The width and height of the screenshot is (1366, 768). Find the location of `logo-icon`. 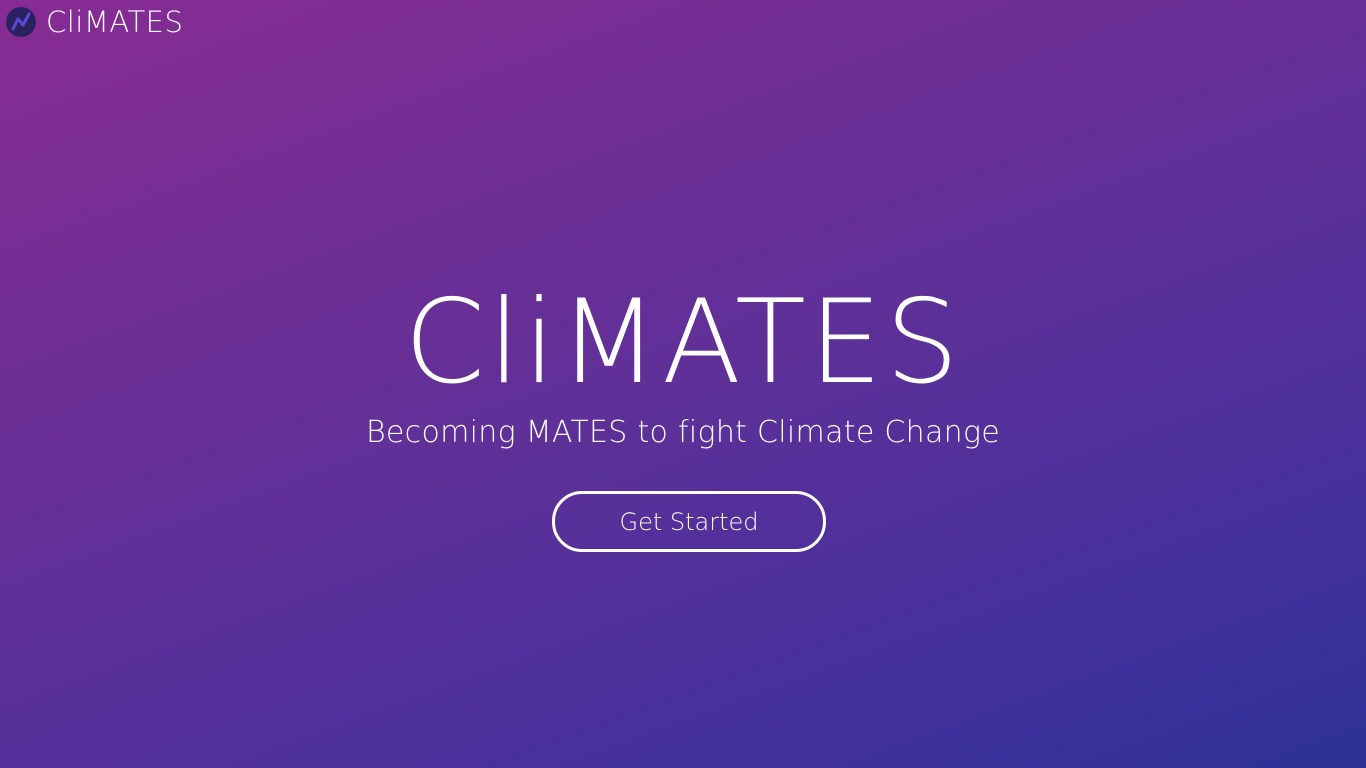

logo-icon is located at coordinates (21, 22).